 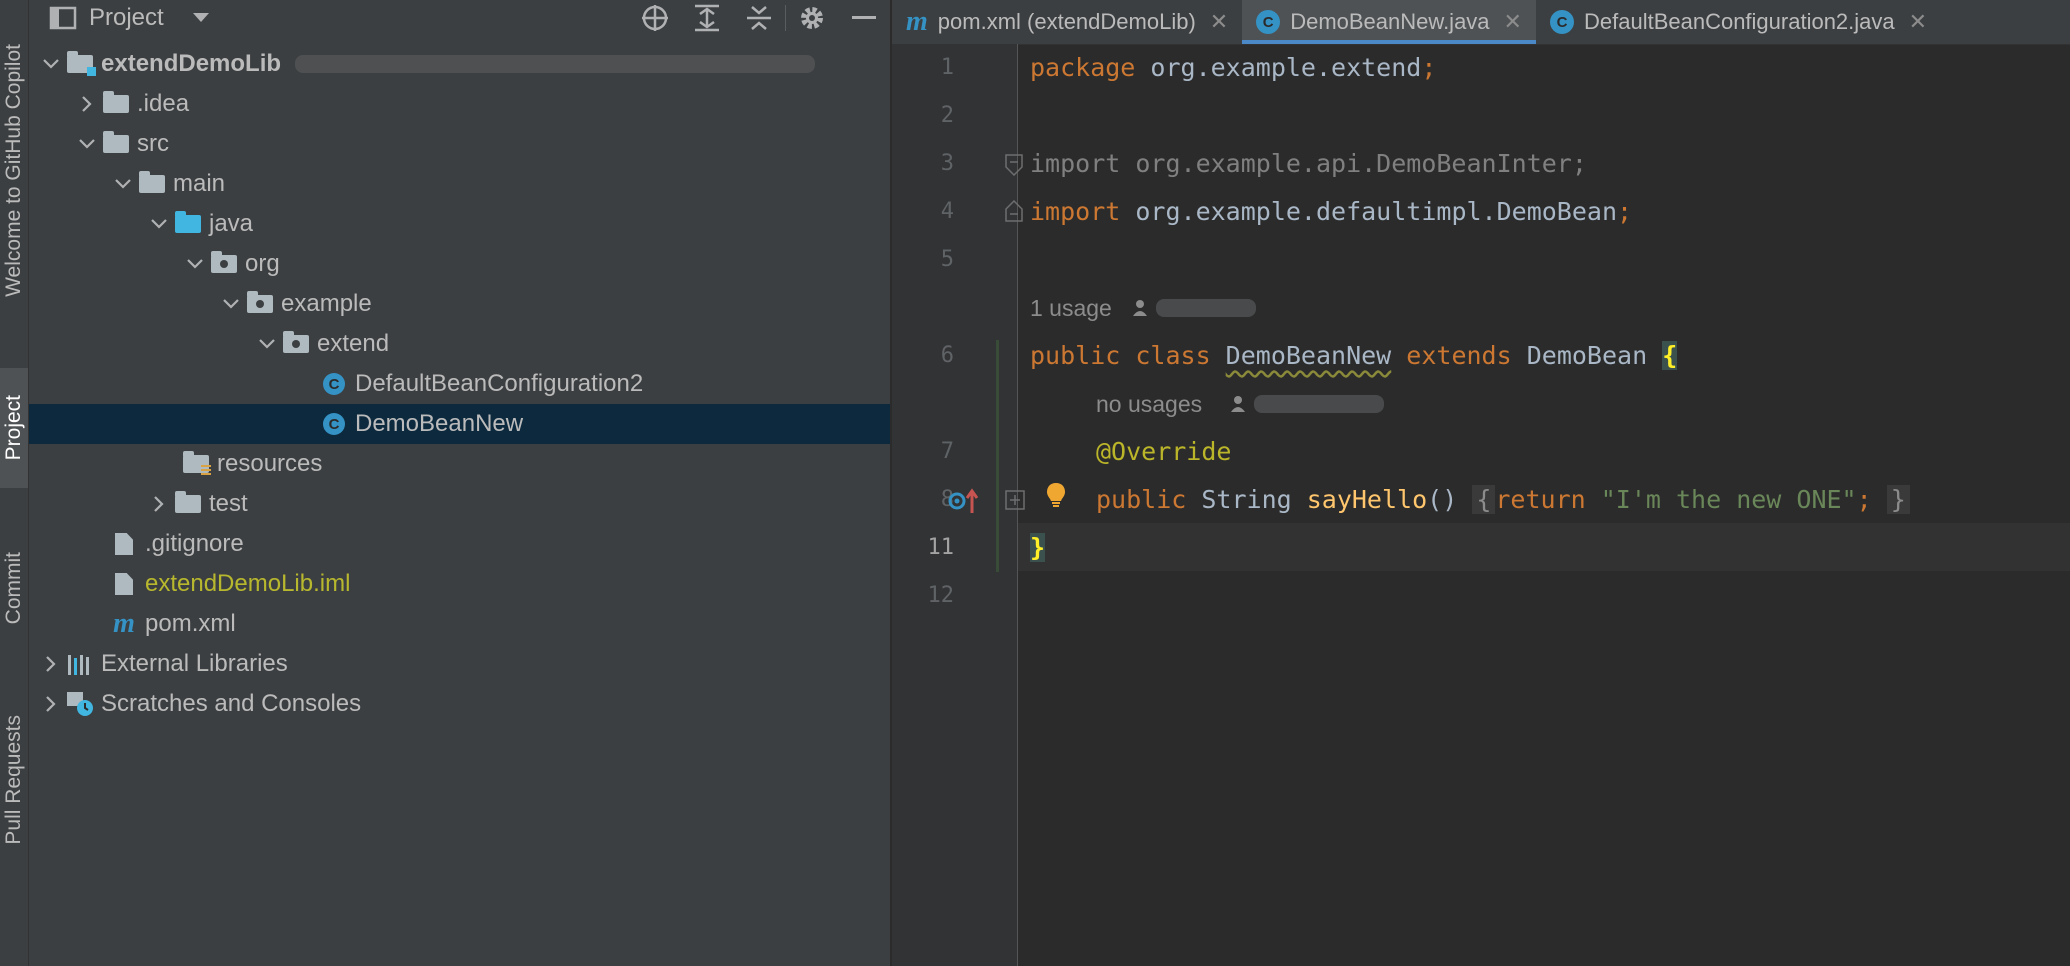 I want to click on locate-icon, so click(x=655, y=18).